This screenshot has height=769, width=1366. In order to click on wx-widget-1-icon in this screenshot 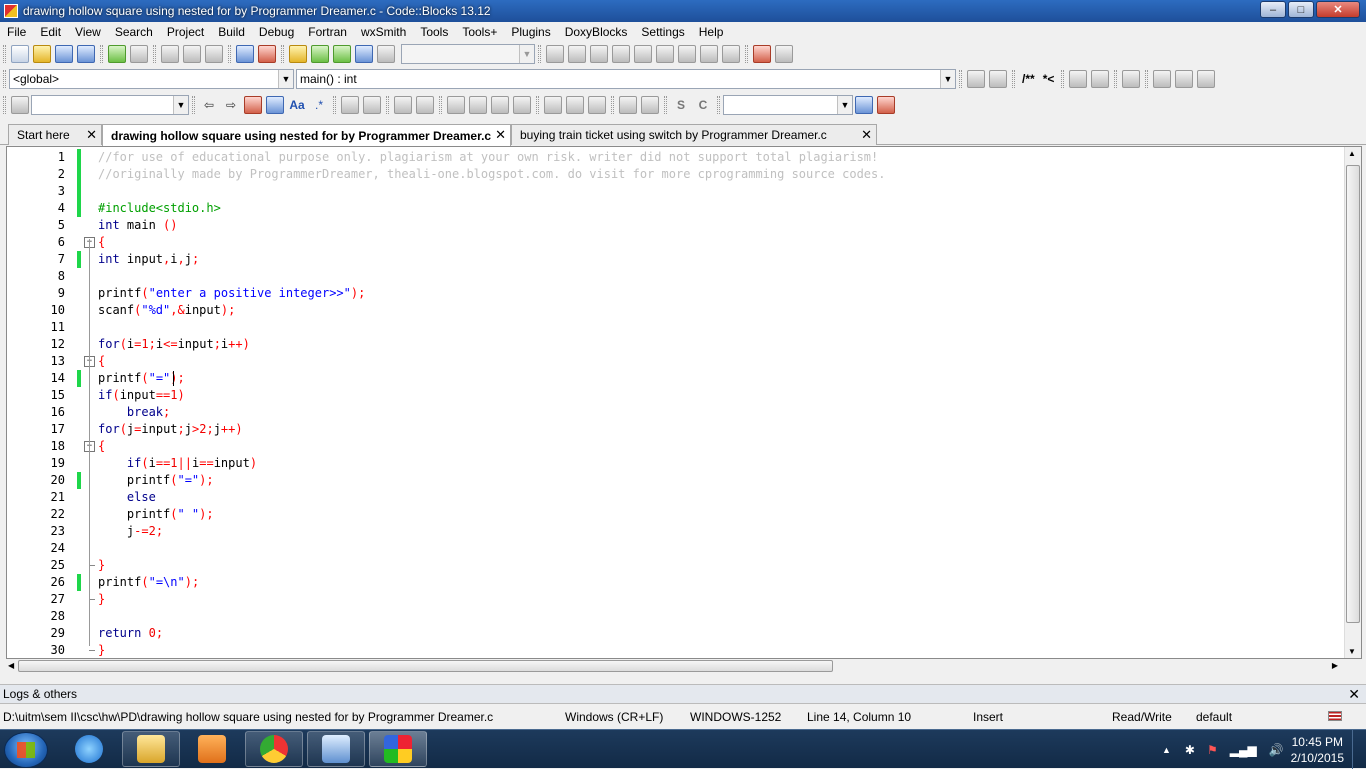, I will do `click(553, 104)`.